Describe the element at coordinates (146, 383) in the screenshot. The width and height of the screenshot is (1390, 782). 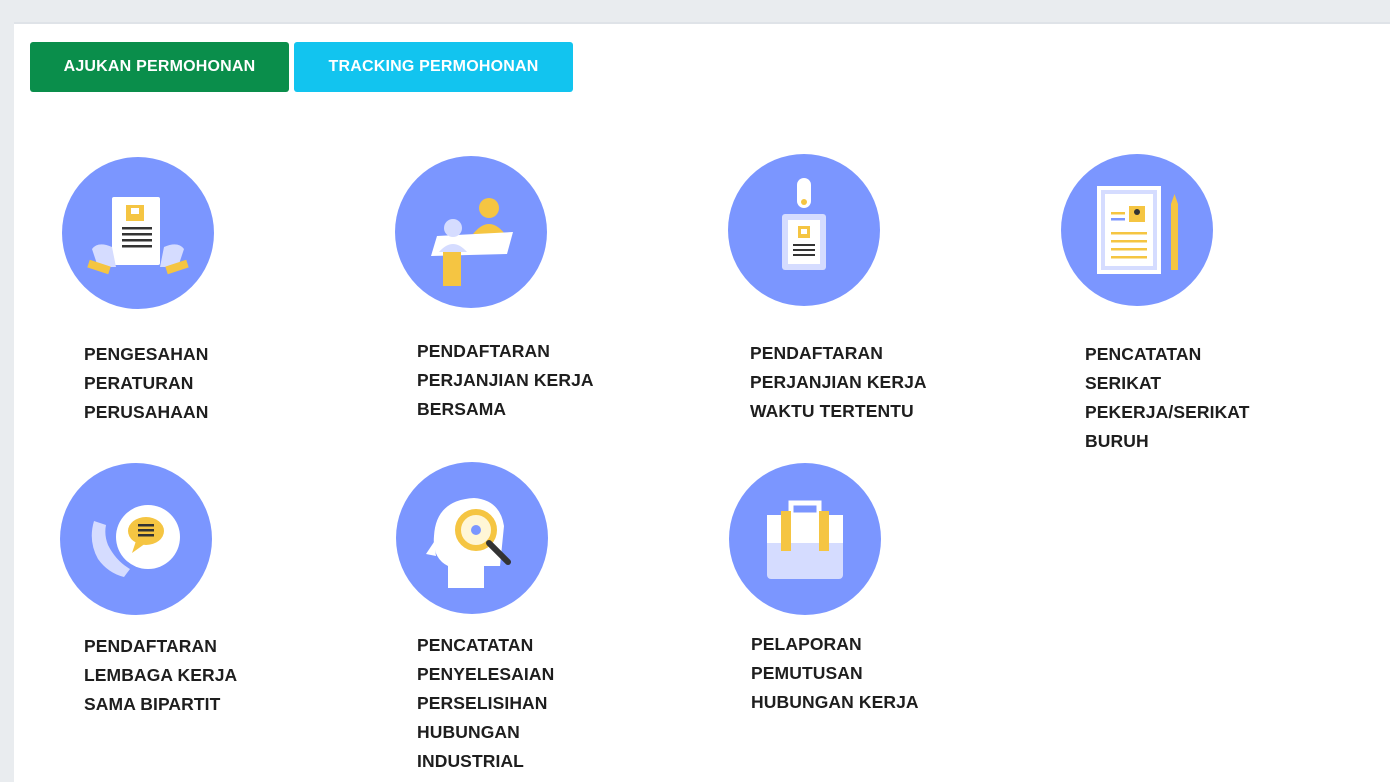
I see `service-label: PENGESAHAN PERATURAN PERUSAHAAN` at that location.